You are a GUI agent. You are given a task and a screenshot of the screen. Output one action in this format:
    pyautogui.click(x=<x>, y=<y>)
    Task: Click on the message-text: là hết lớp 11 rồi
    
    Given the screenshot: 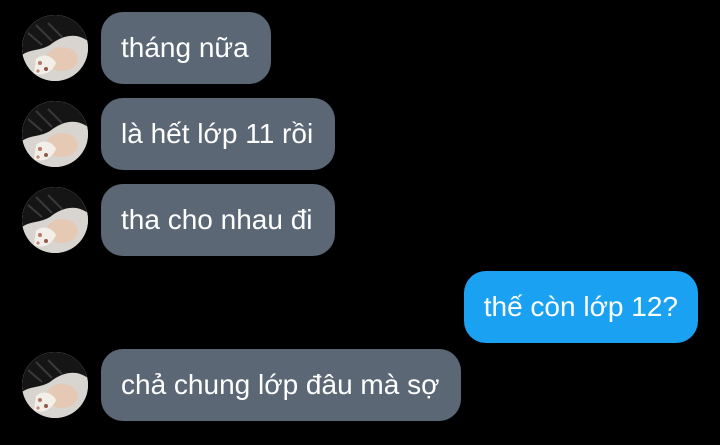 What is the action you would take?
    pyautogui.click(x=217, y=133)
    